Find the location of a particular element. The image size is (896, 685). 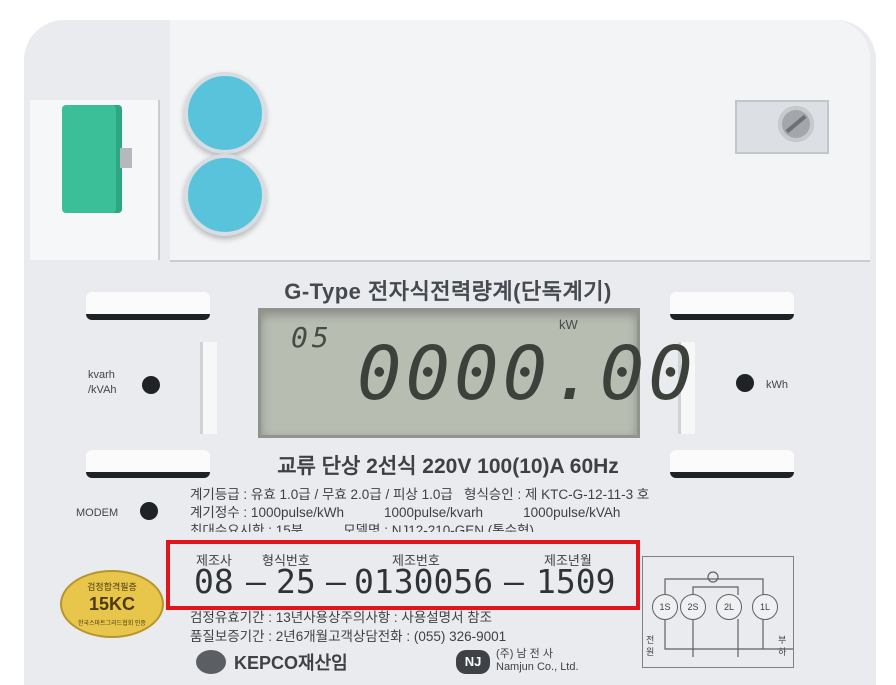

maker-name: (주) 남 전 사 Namjun Co., Ltd. is located at coordinates (537, 660).